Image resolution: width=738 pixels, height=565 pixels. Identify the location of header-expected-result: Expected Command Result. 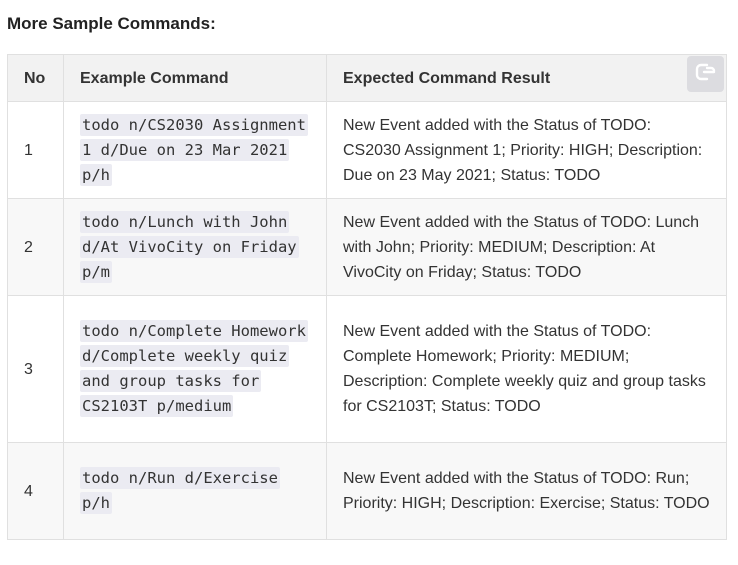
(526, 78).